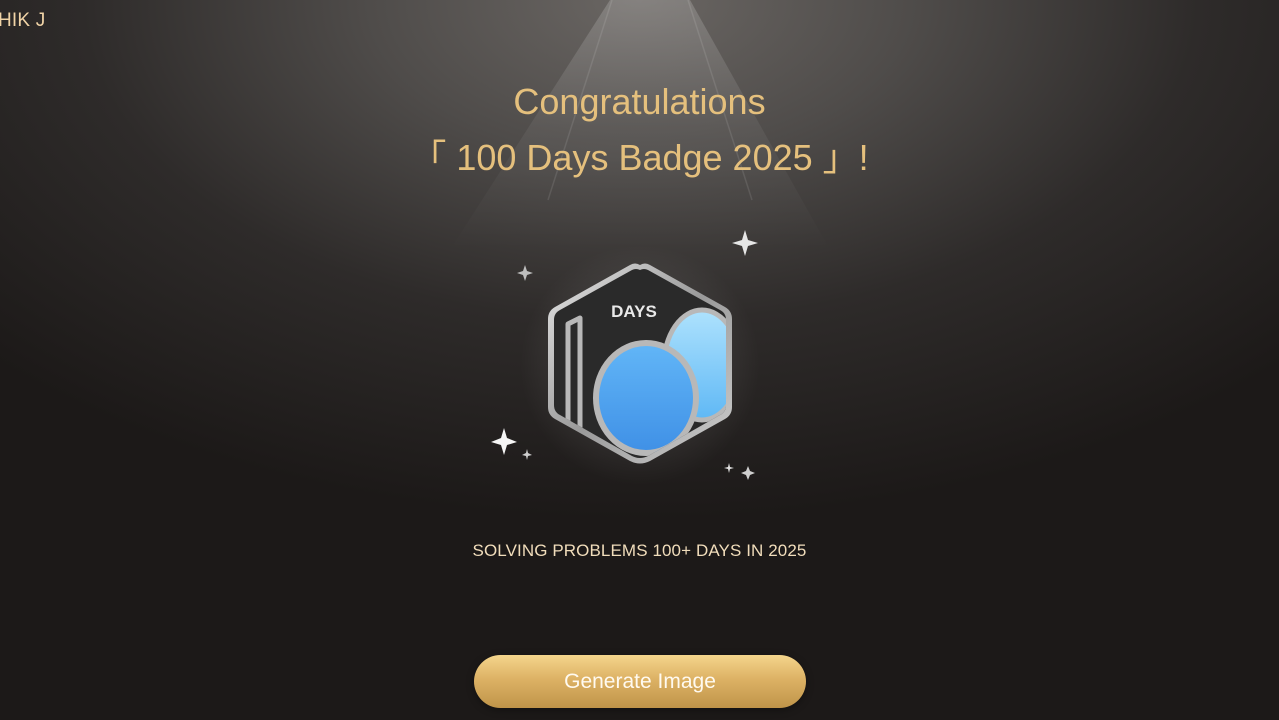  Describe the element at coordinates (625, 357) in the screenshot. I see `100-days-badge-icon: DAYS` at that location.